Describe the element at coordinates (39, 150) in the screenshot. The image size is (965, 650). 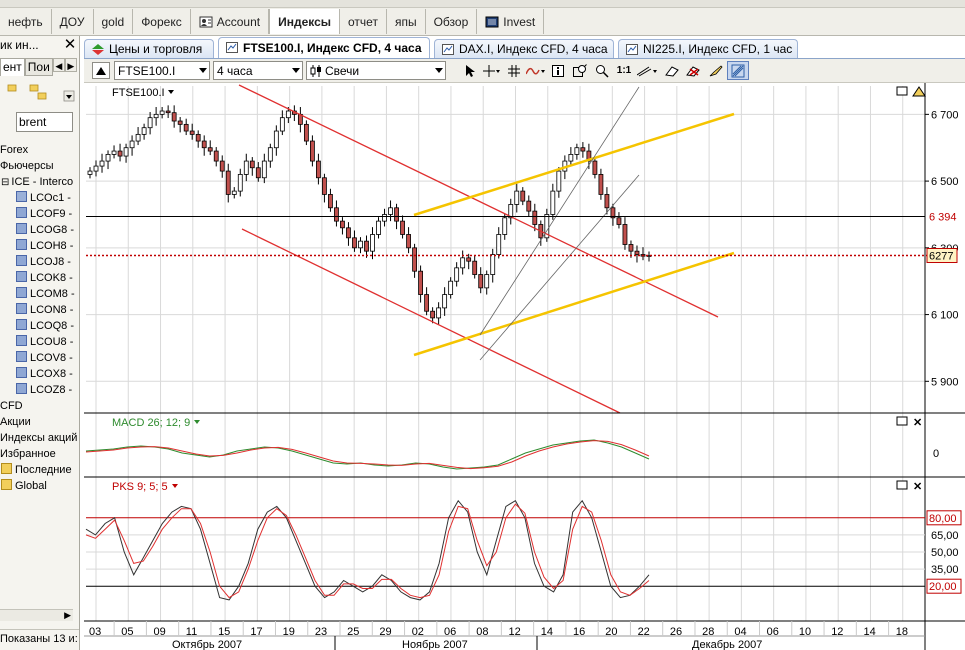
I see `tree-item: Forex` at that location.